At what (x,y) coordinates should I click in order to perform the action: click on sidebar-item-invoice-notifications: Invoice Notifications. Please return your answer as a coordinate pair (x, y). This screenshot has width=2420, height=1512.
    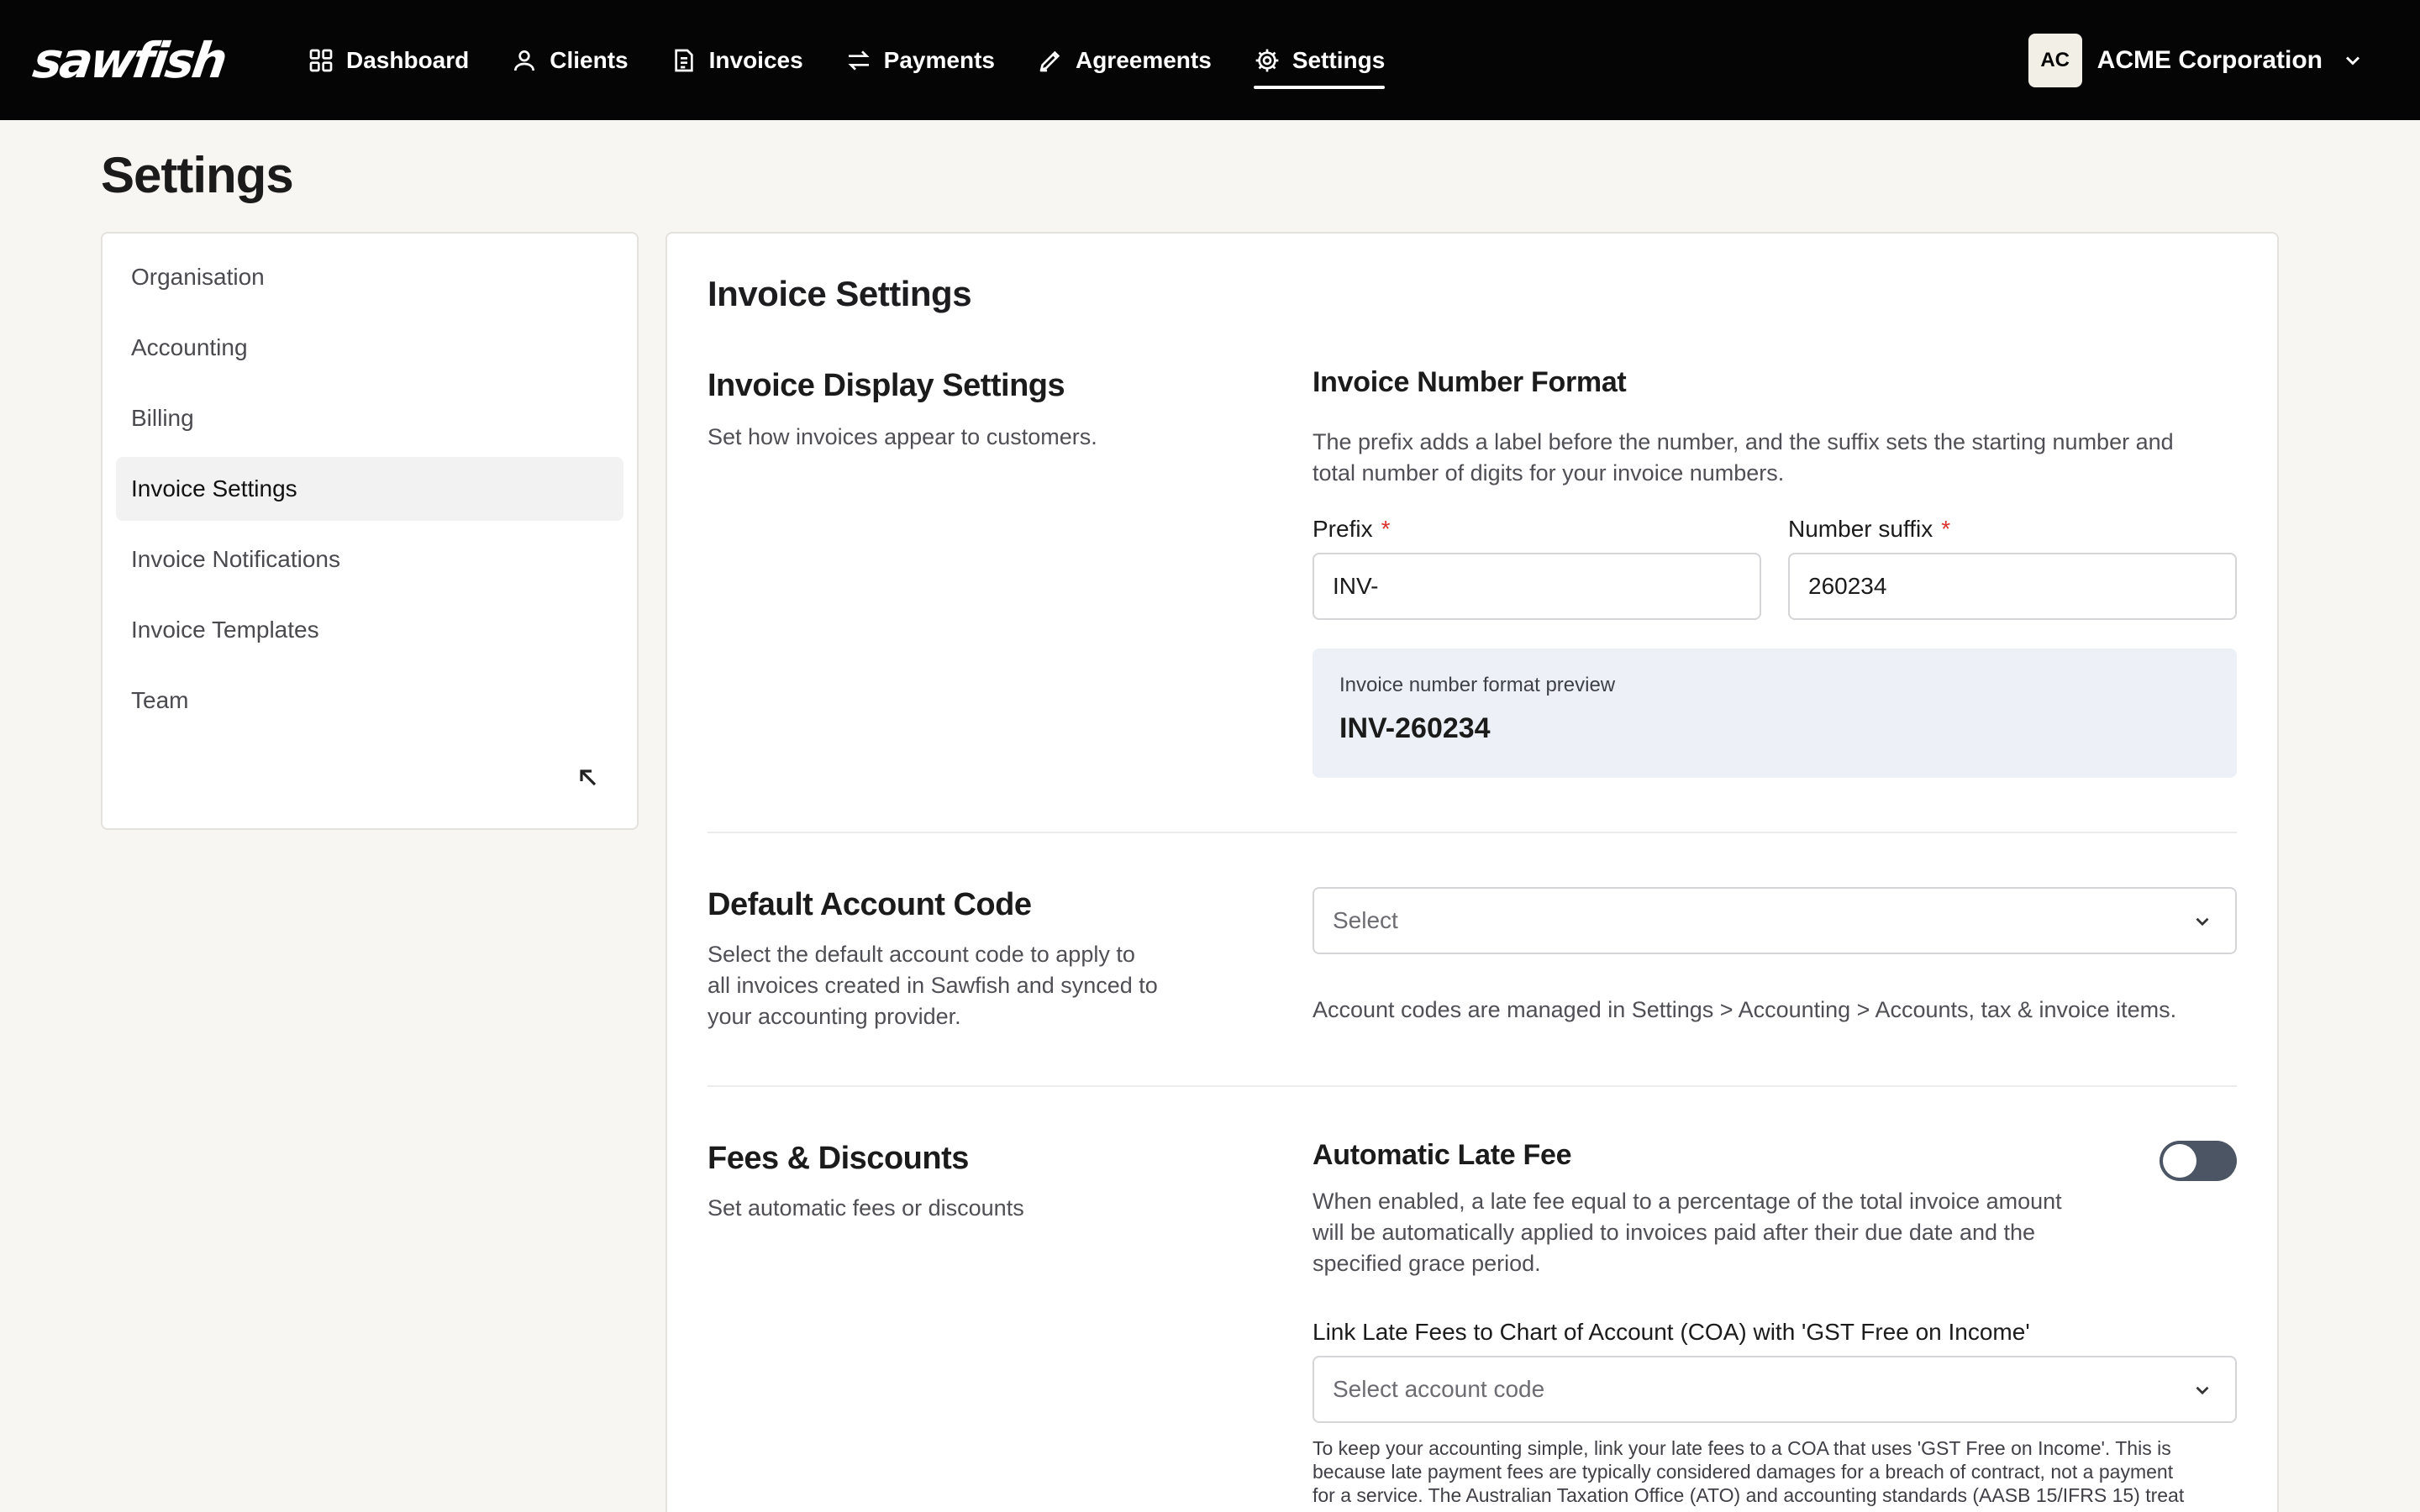
    Looking at the image, I should click on (369, 559).